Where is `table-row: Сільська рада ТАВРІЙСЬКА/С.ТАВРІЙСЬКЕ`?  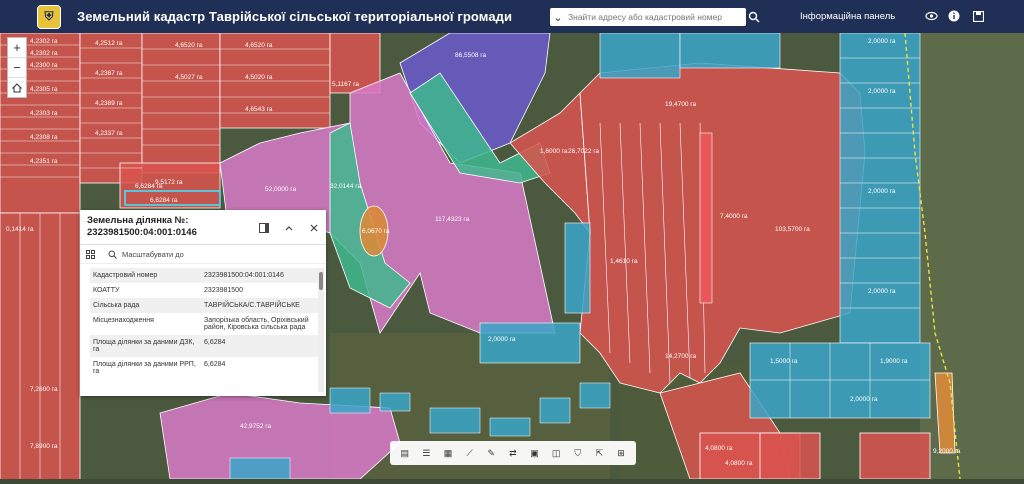 table-row: Сільська рада ТАВРІЙСЬКА/С.ТАВРІЙСЬКЕ is located at coordinates (204, 305).